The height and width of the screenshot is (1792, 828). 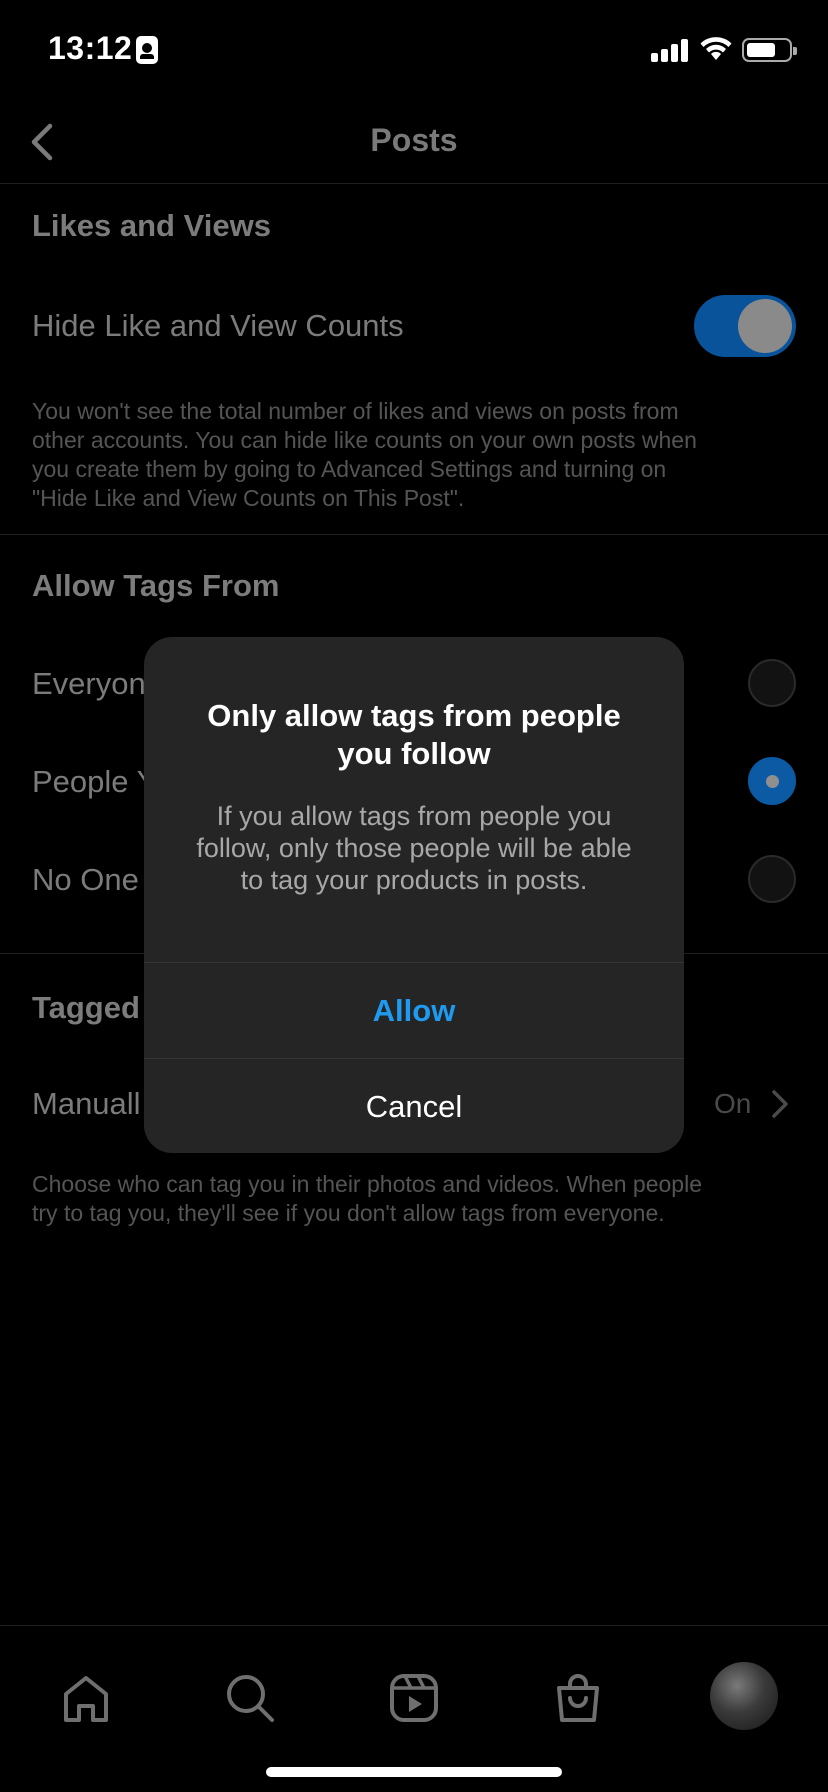 I want to click on shop-icon, so click(x=578, y=1698).